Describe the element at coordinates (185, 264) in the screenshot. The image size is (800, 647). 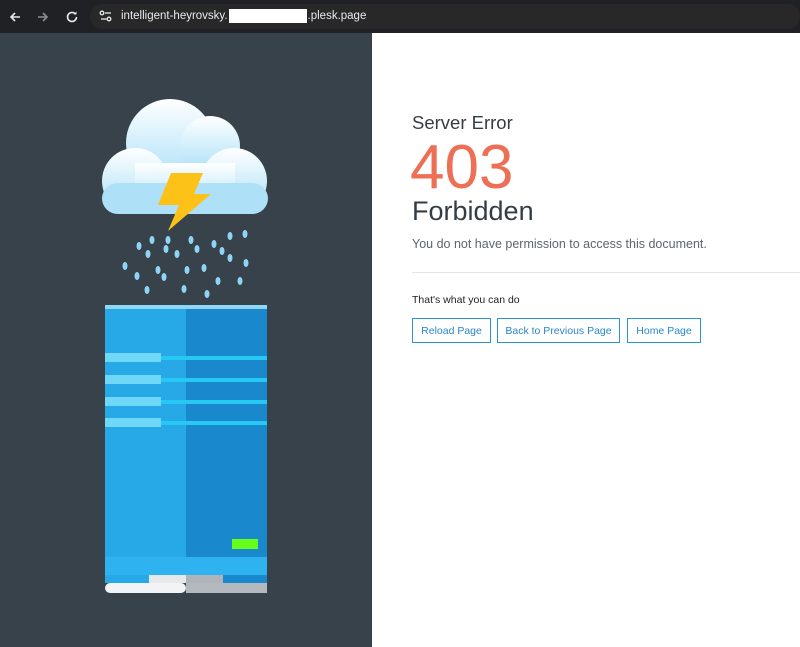
I see `raindrops` at that location.